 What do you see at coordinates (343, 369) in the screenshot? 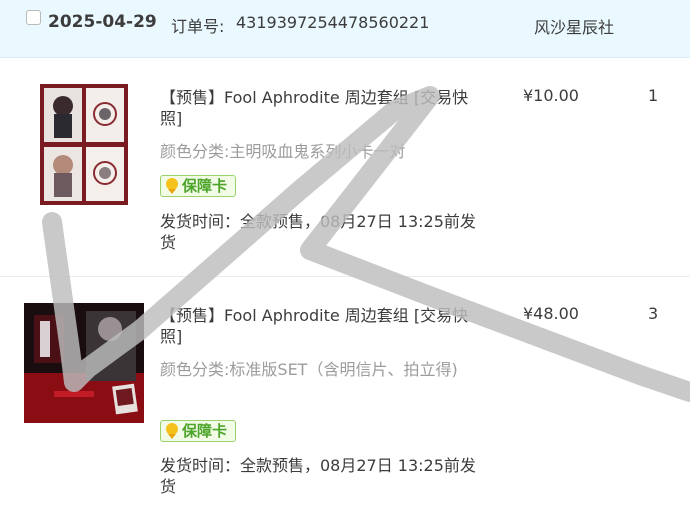
I see `spec-value: 标准版SET（含明信片、拍立得)` at bounding box center [343, 369].